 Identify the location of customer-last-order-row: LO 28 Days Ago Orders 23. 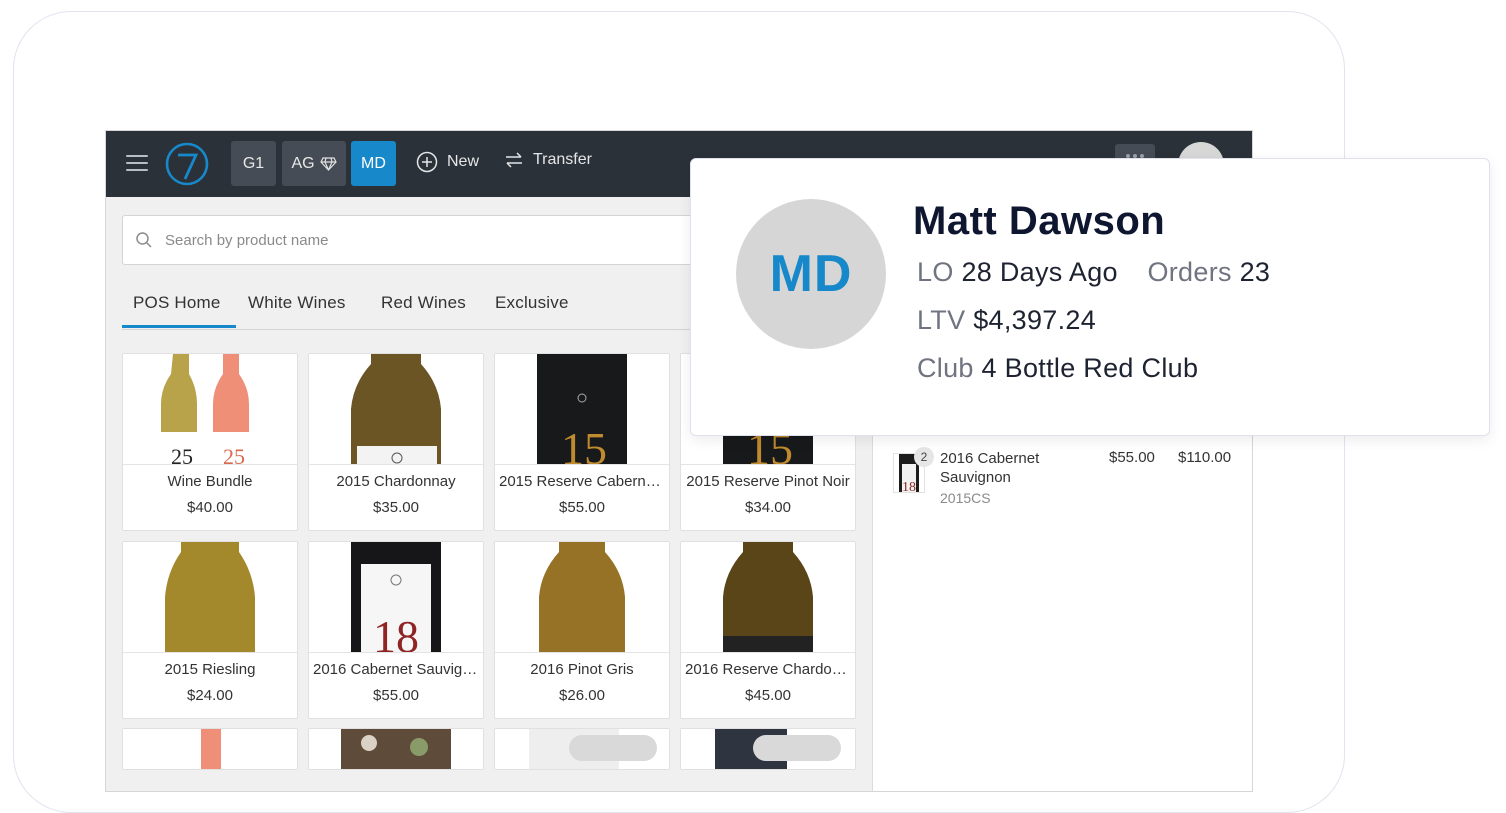
(1093, 272).